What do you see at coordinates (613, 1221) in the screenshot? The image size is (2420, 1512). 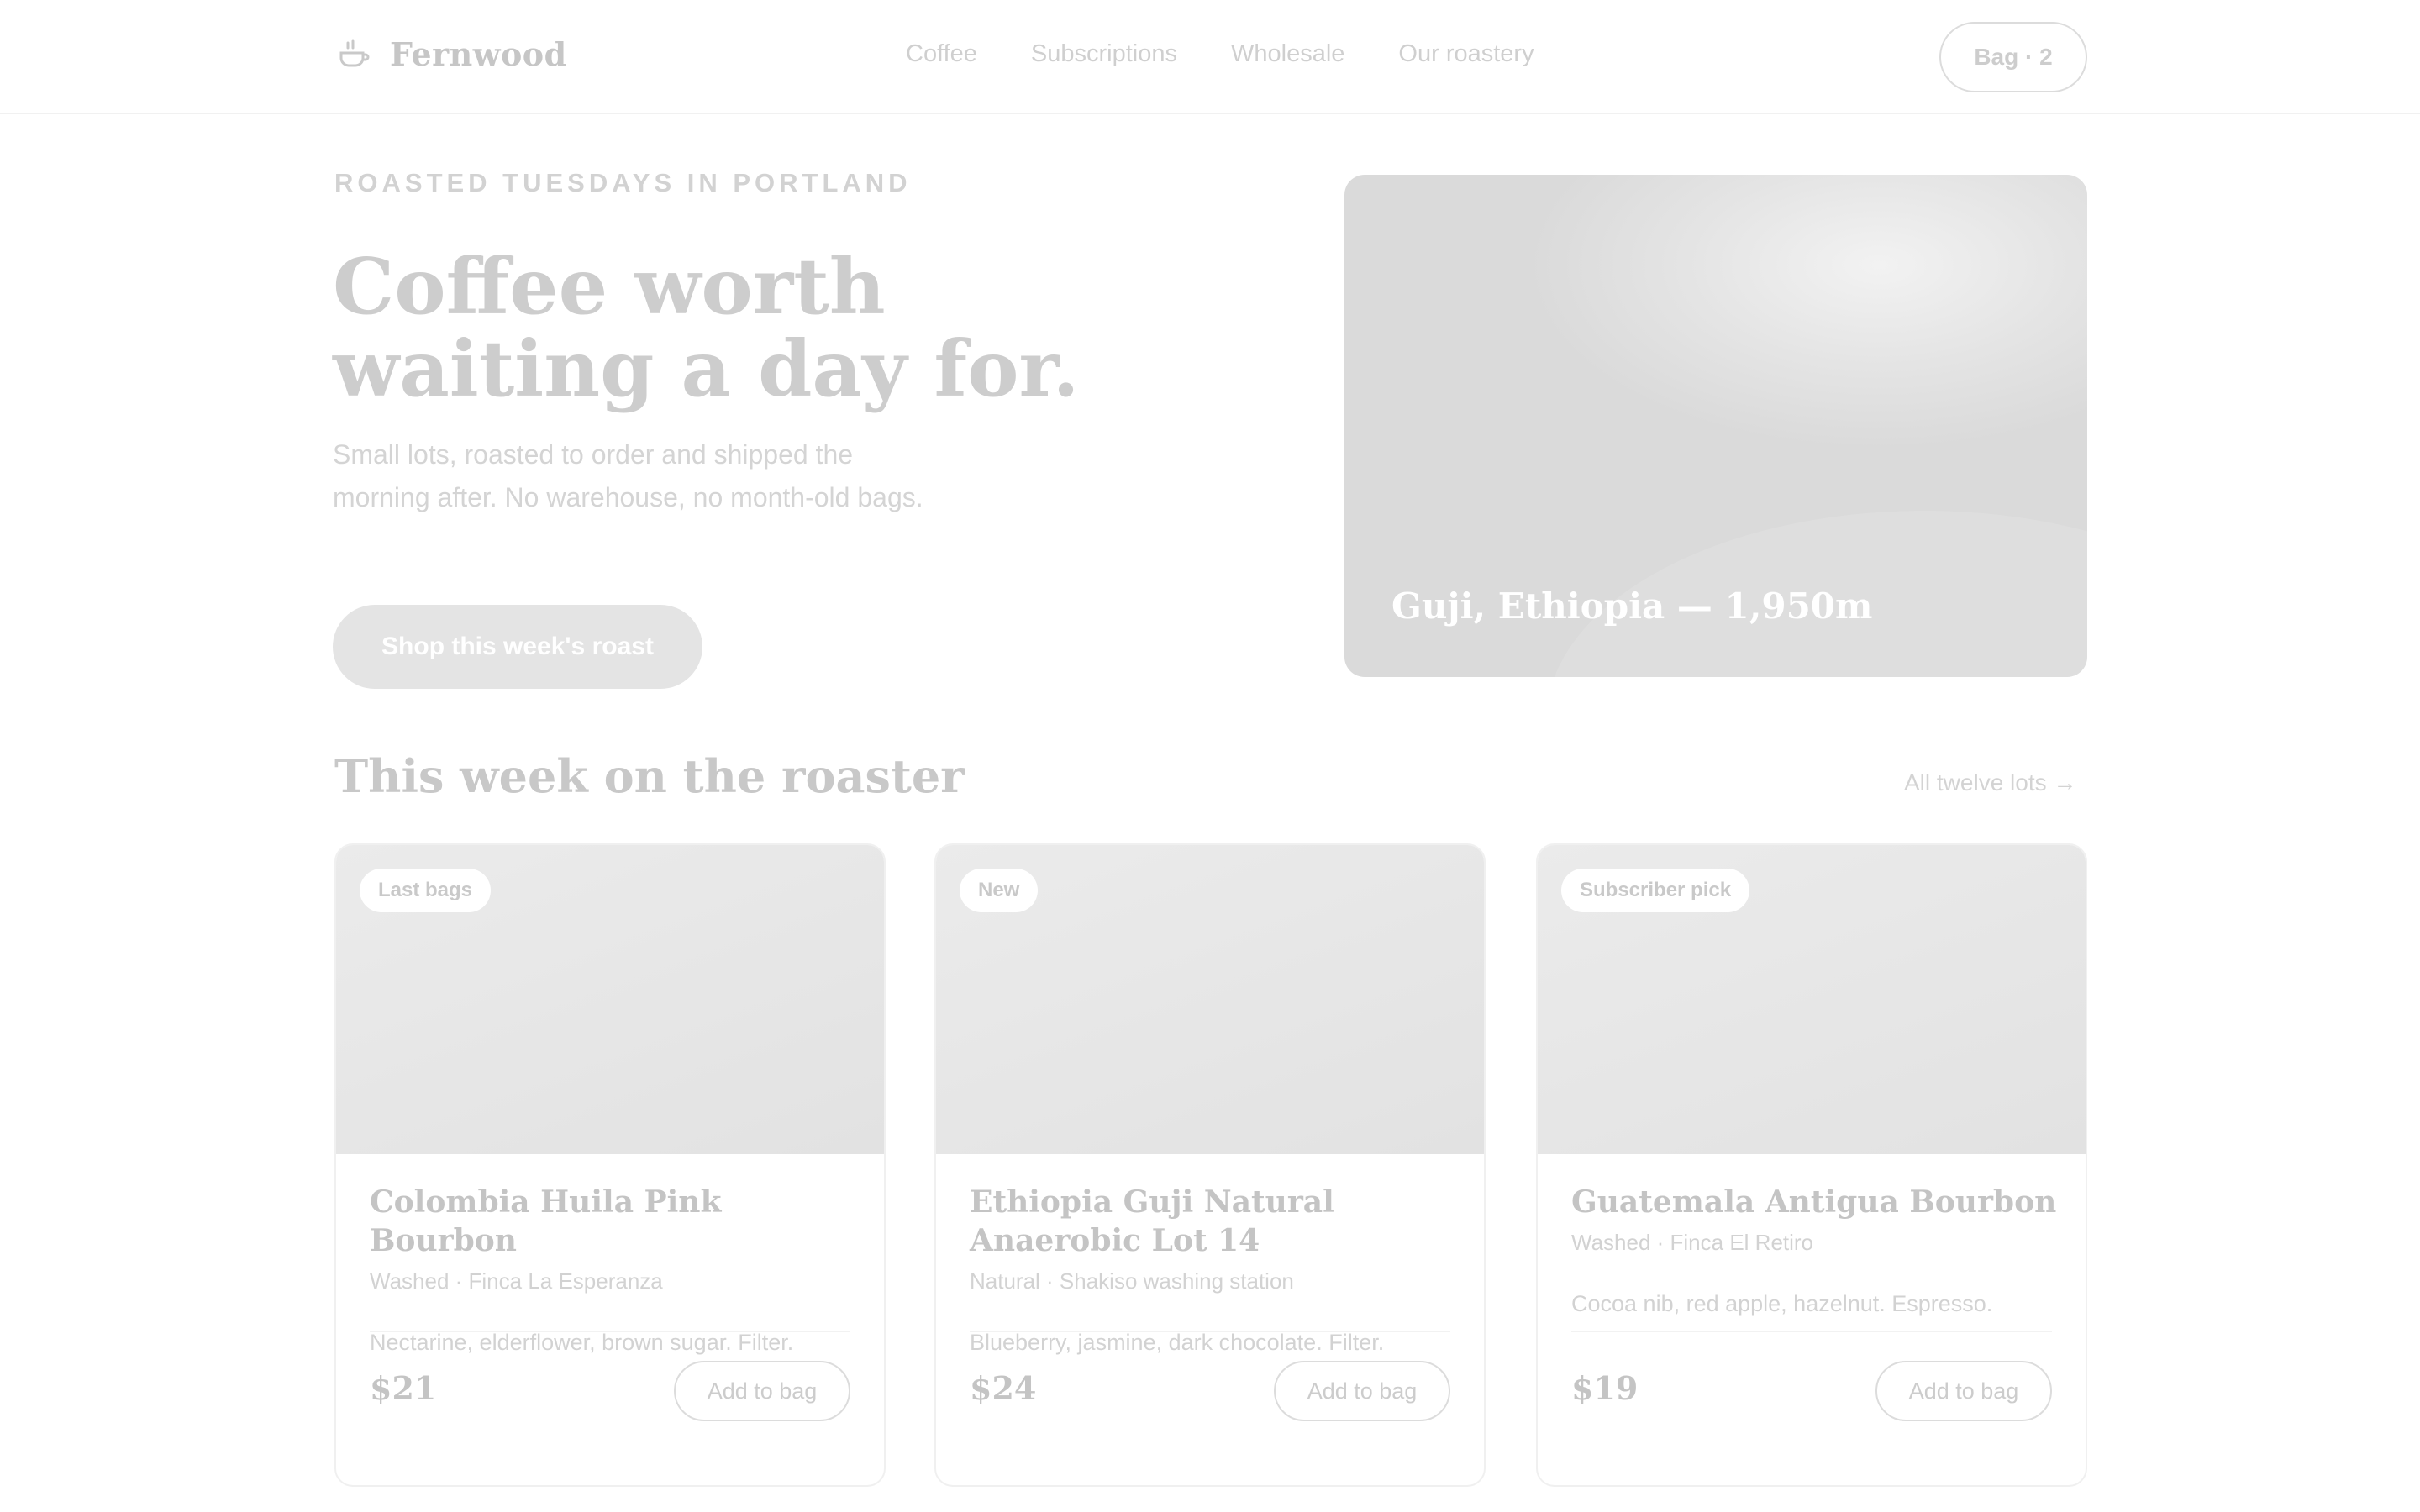 I see `product-name: Colombia Huila Pink Bourbon` at bounding box center [613, 1221].